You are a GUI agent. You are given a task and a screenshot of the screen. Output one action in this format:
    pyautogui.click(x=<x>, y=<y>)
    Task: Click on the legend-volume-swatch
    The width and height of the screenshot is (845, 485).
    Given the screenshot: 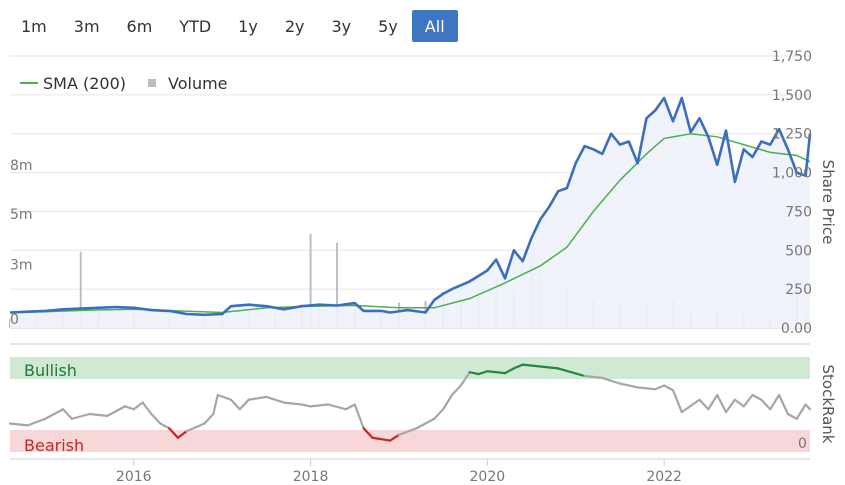 What is the action you would take?
    pyautogui.click(x=152, y=83)
    